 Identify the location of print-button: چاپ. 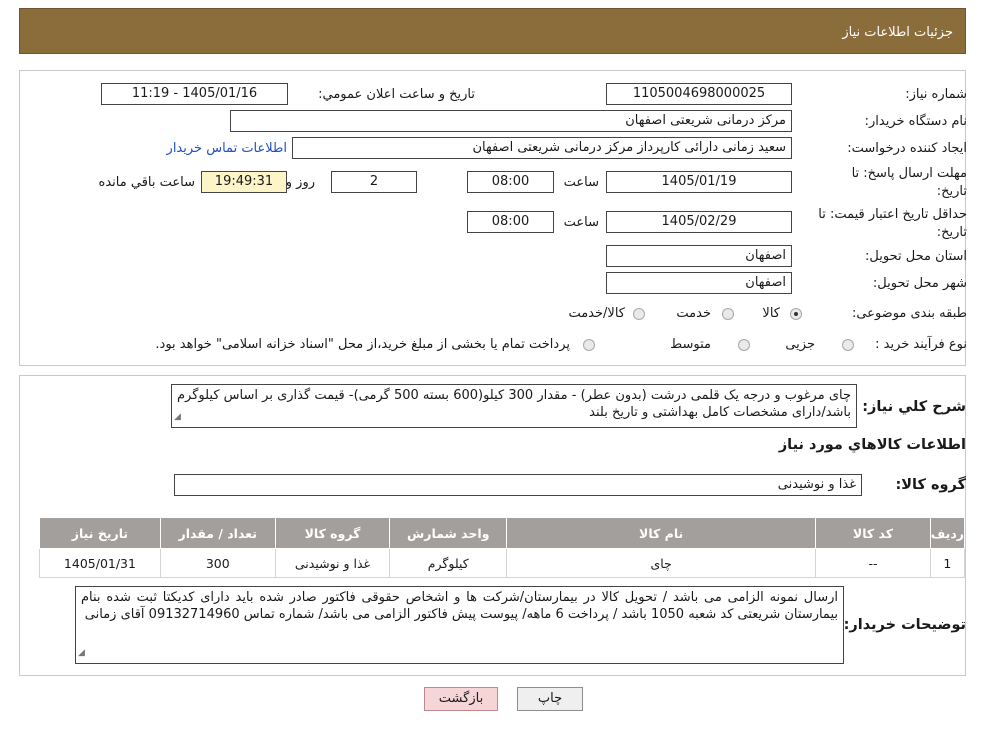
(550, 699).